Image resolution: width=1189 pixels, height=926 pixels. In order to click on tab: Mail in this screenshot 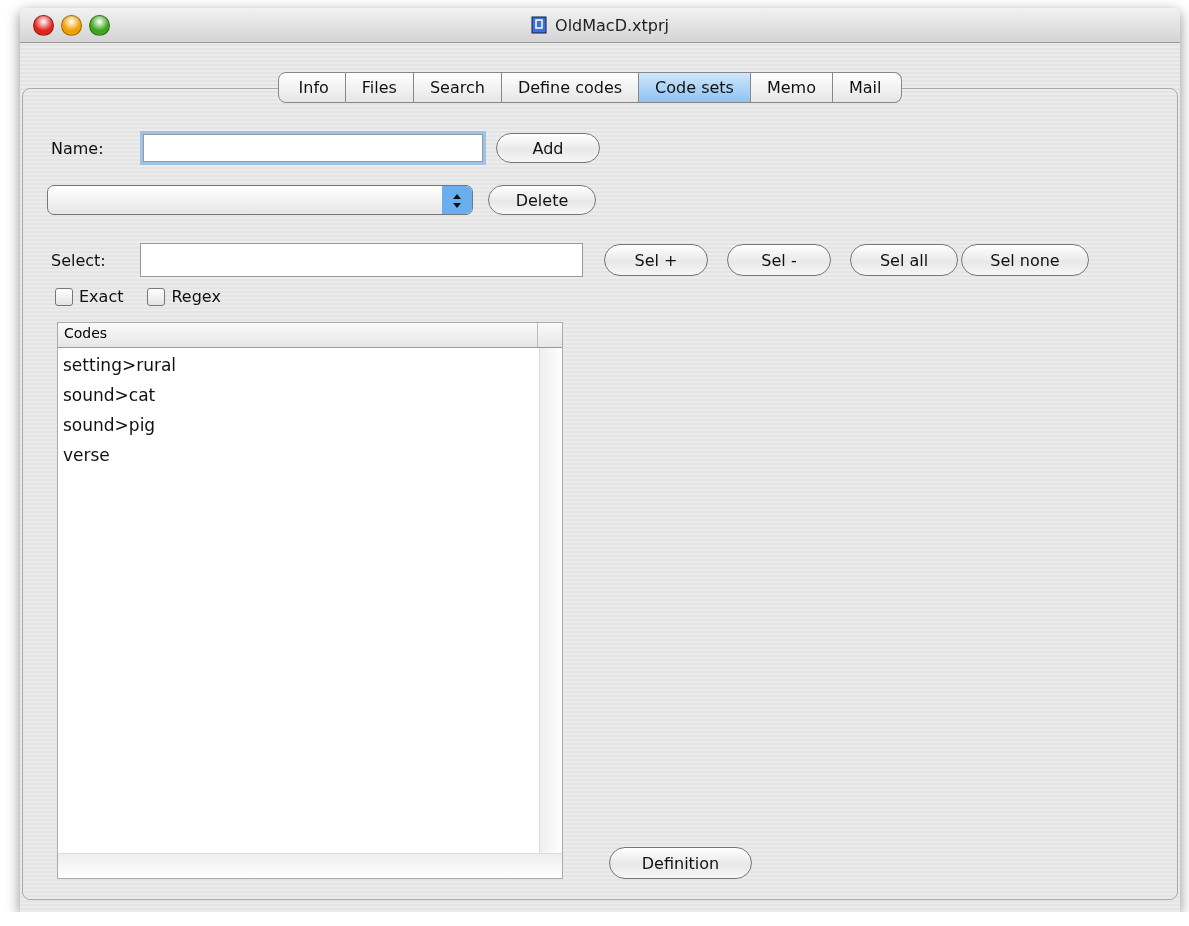, I will do `click(868, 87)`.